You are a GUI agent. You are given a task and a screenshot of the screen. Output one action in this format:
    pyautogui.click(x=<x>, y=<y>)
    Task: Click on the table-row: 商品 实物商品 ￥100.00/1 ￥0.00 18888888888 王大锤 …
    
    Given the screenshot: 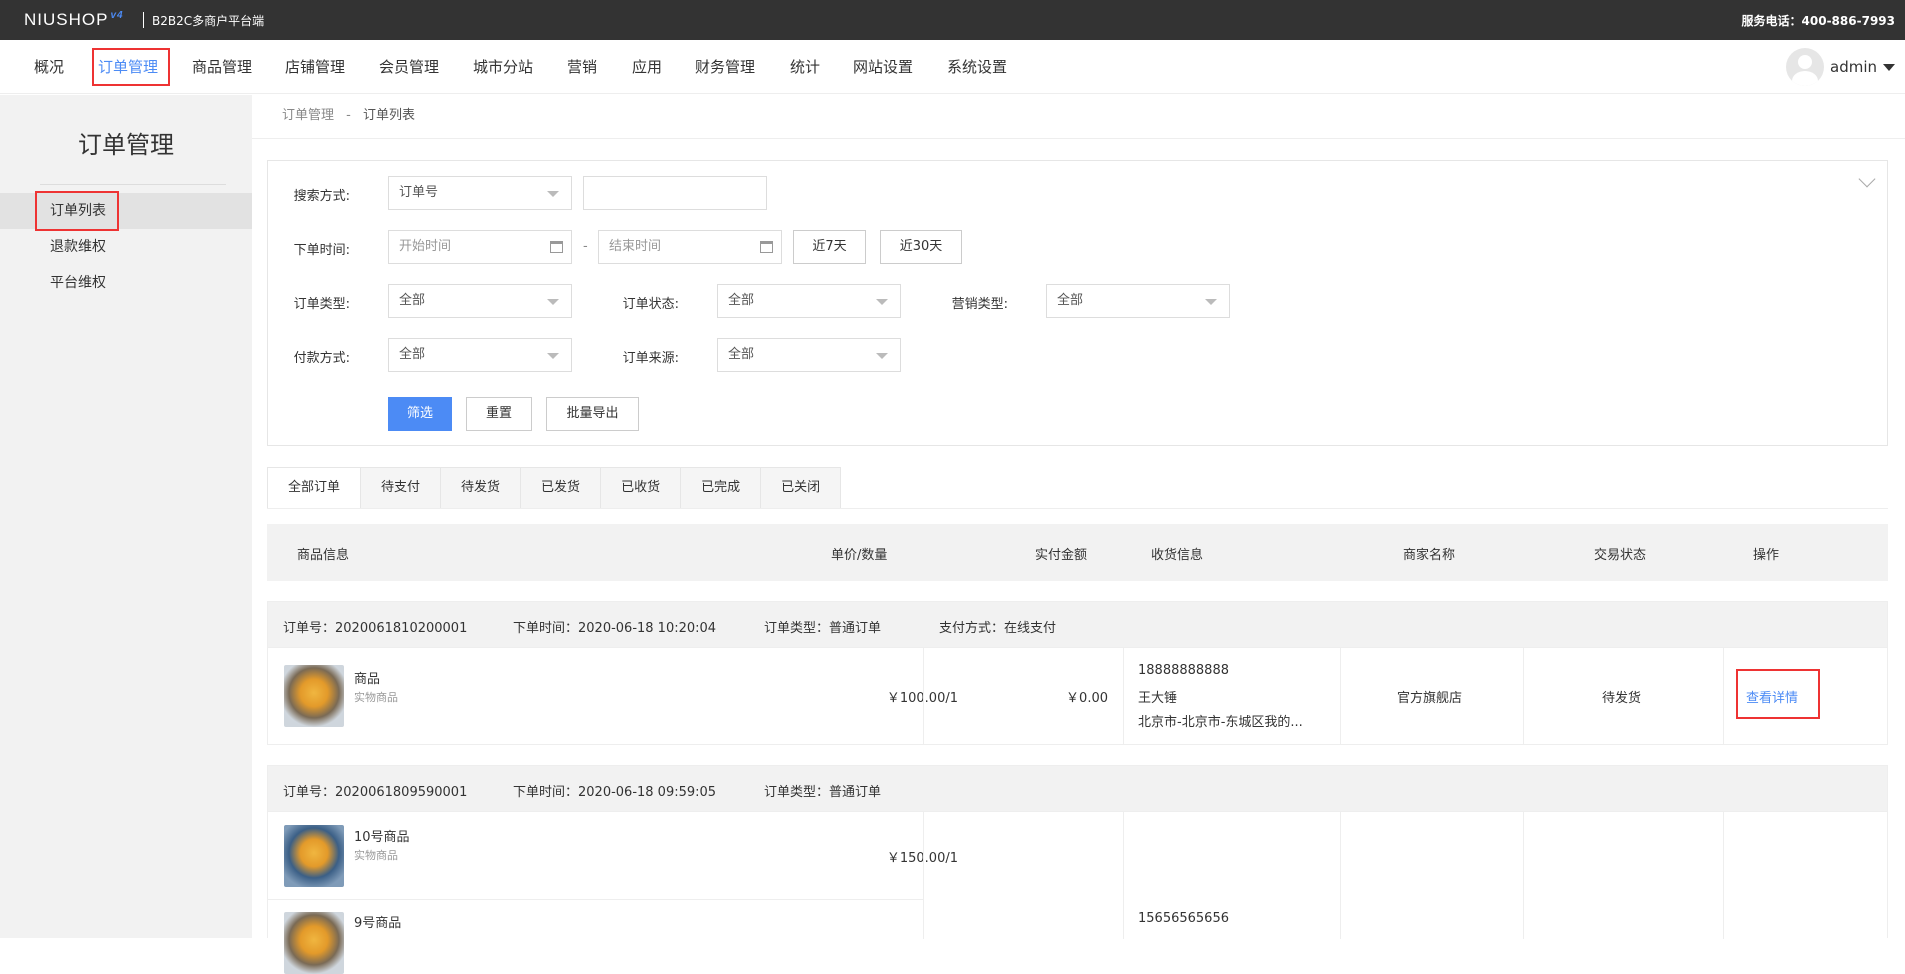 What is the action you would take?
    pyautogui.click(x=1077, y=695)
    